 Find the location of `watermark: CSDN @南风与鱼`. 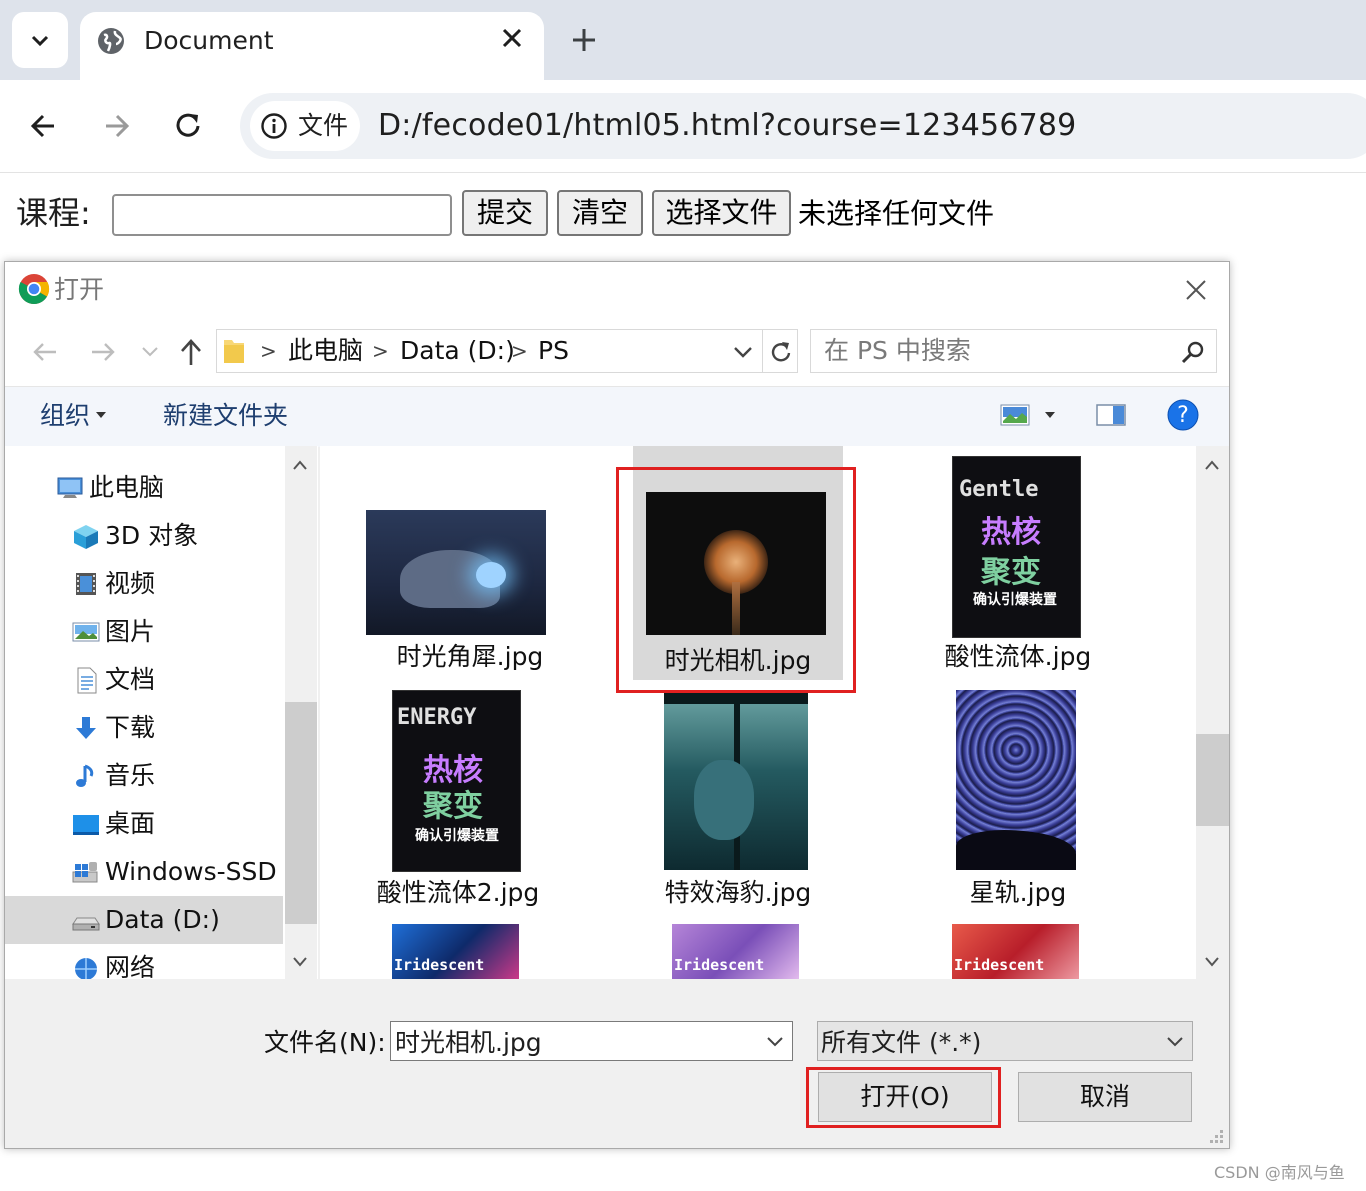

watermark: CSDN @南风与鱼 is located at coordinates (1279, 1172).